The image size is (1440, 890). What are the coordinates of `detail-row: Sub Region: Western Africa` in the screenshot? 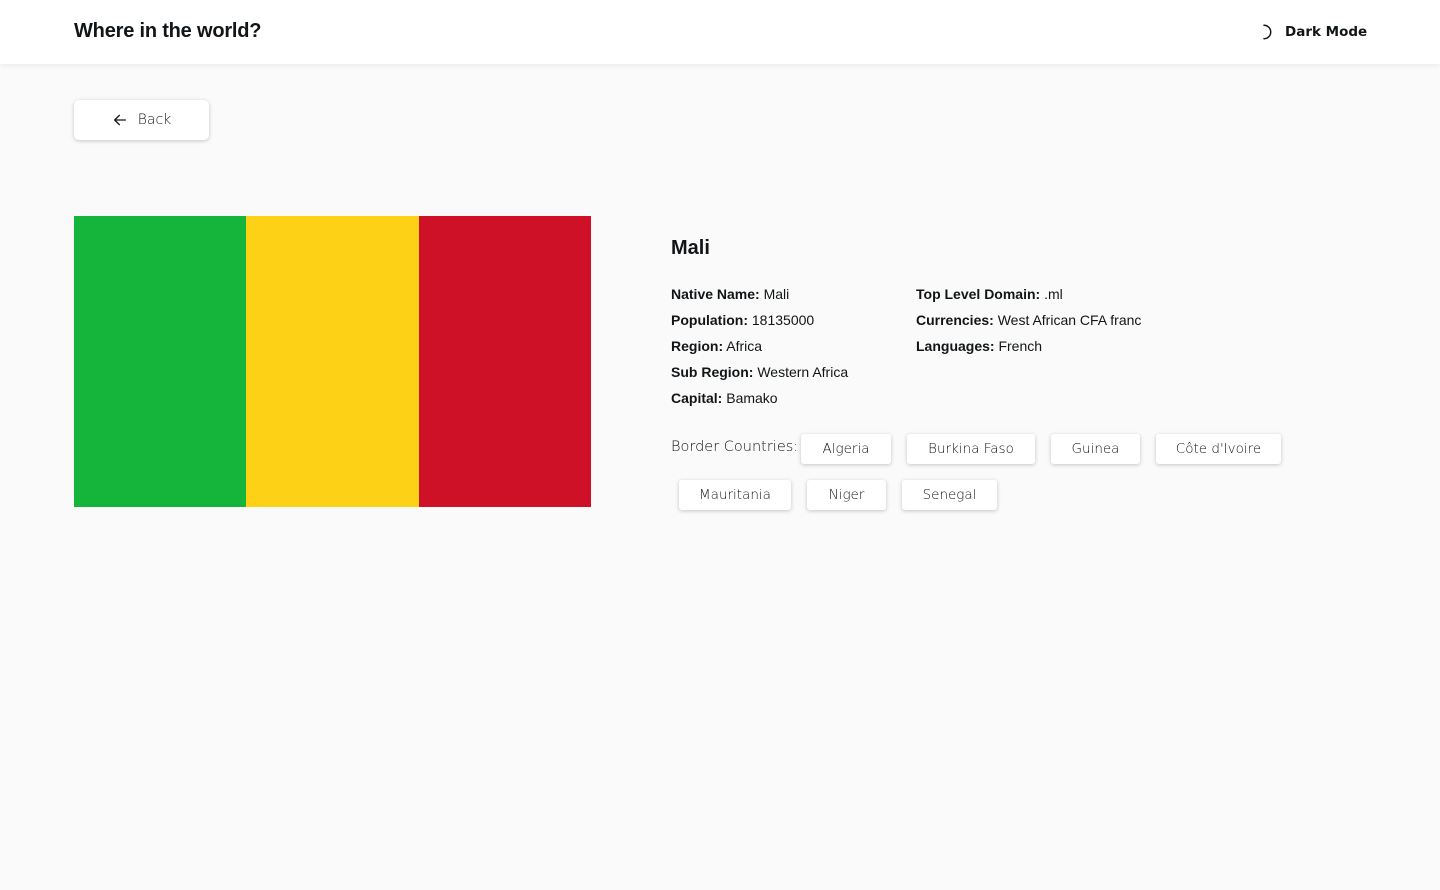 It's located at (759, 372).